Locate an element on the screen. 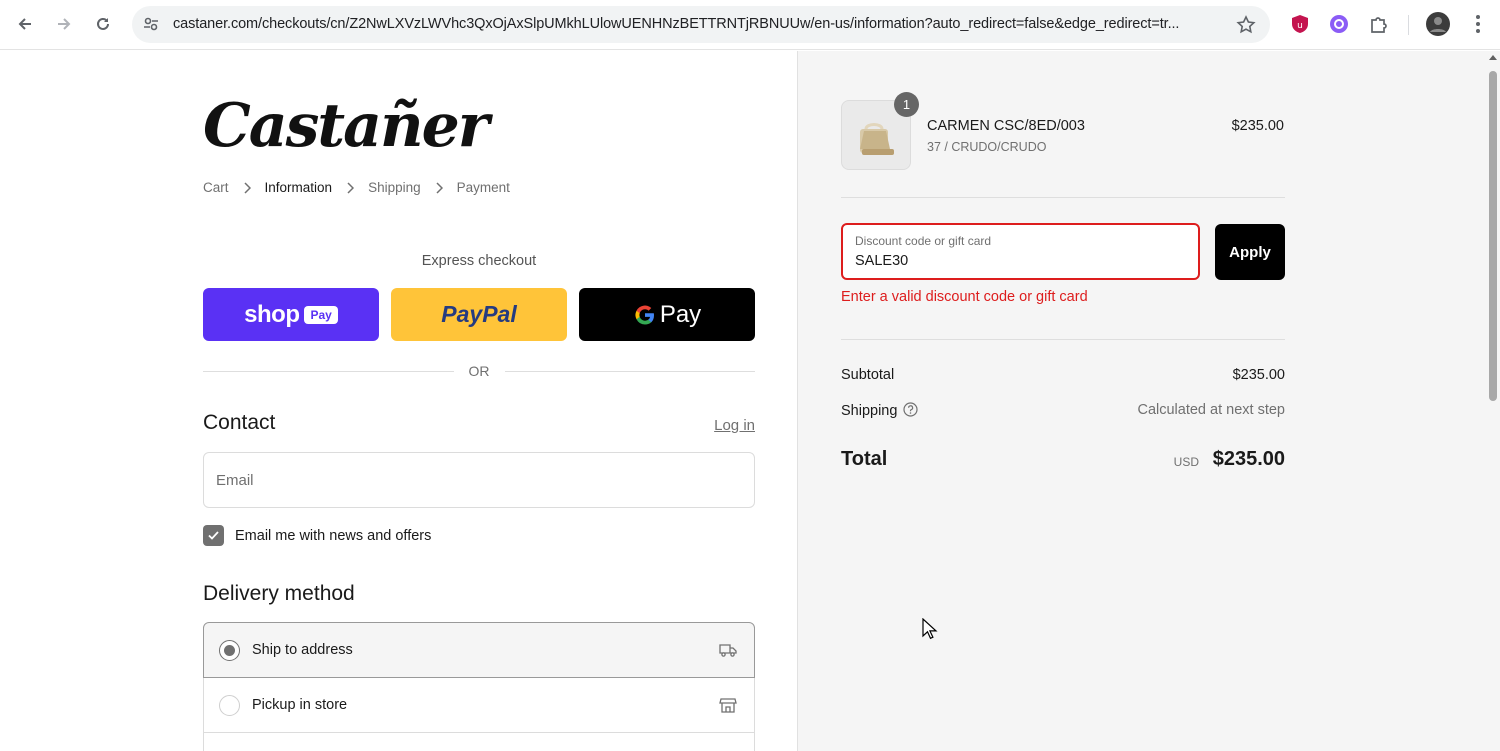  checkmark-icon is located at coordinates (213, 535).